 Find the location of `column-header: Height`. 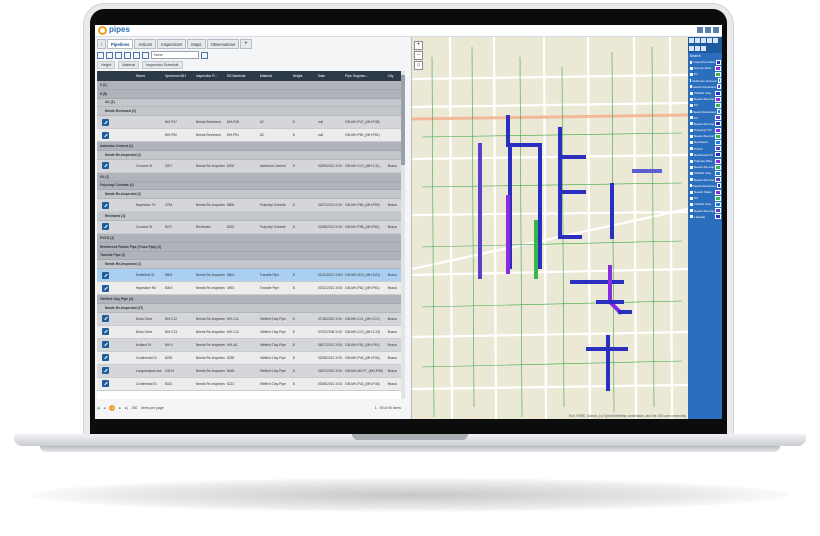

column-header: Height is located at coordinates (303, 76).